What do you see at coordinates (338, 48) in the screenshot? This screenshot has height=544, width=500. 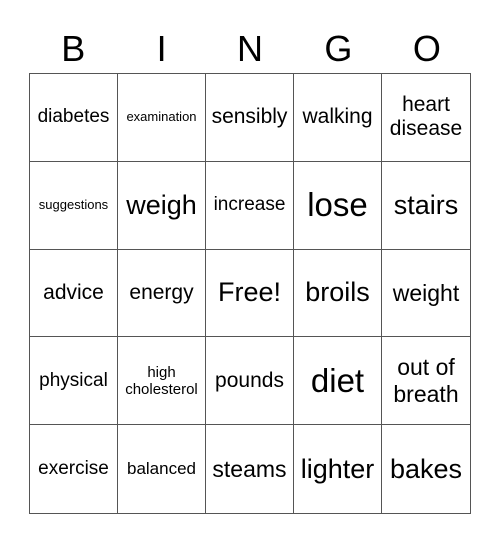 I see `header-letter-g: G` at bounding box center [338, 48].